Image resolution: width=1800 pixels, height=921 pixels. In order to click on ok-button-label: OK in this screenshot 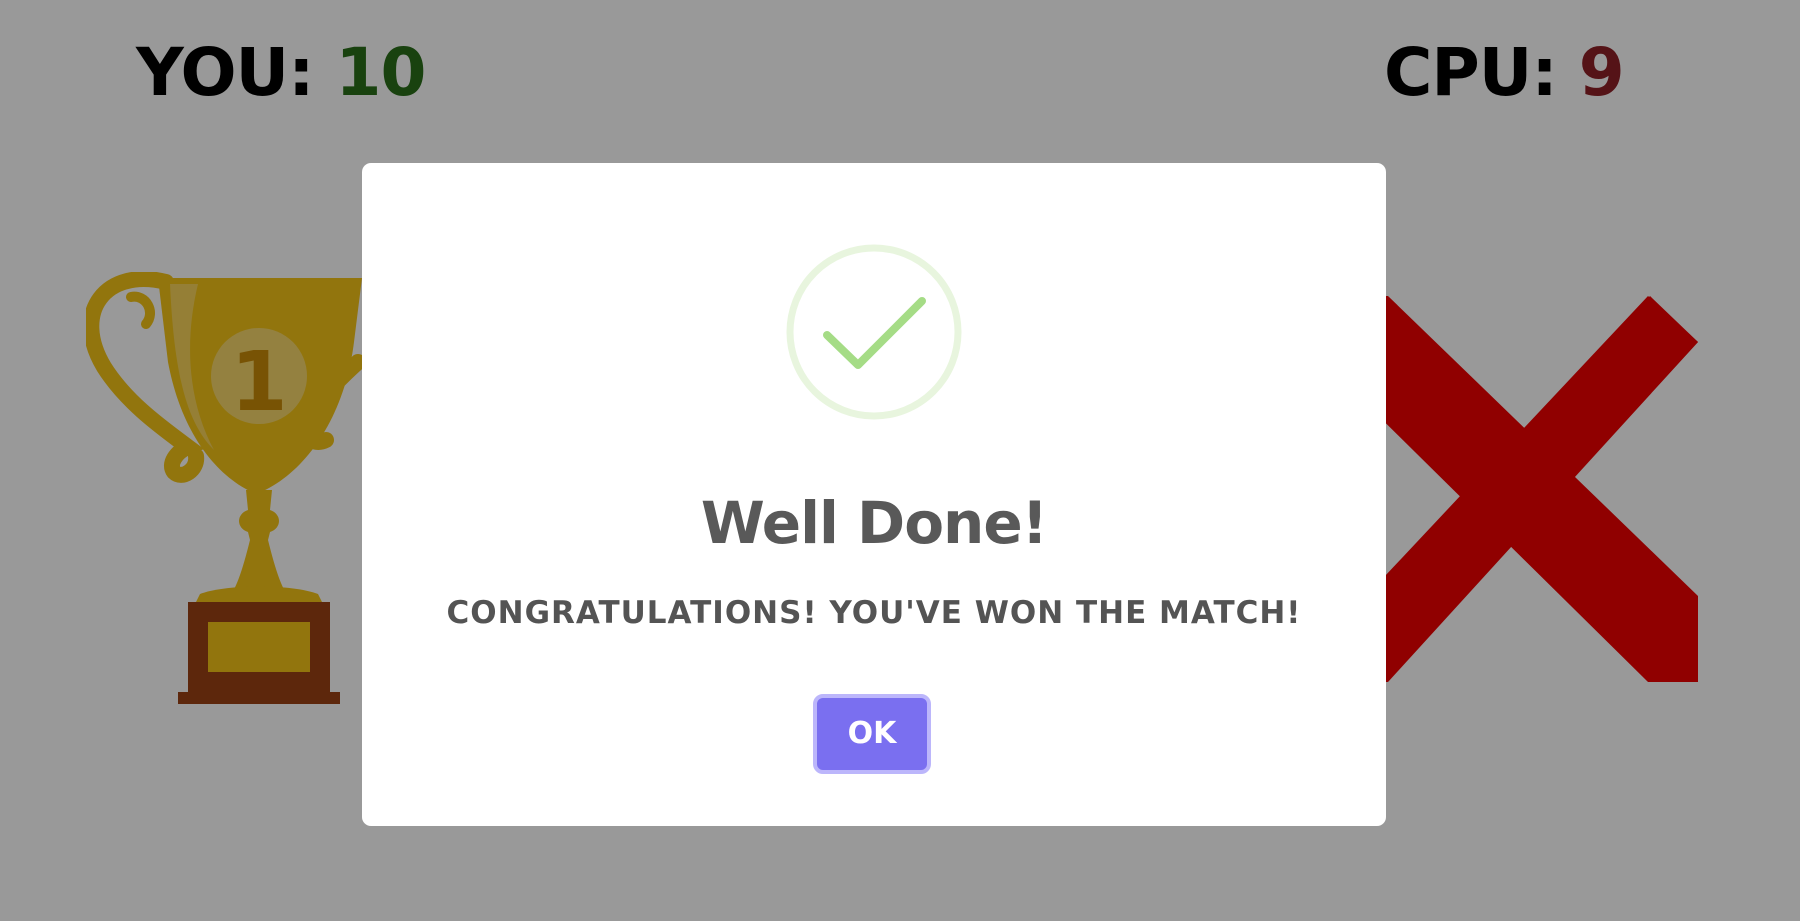, I will do `click(872, 733)`.